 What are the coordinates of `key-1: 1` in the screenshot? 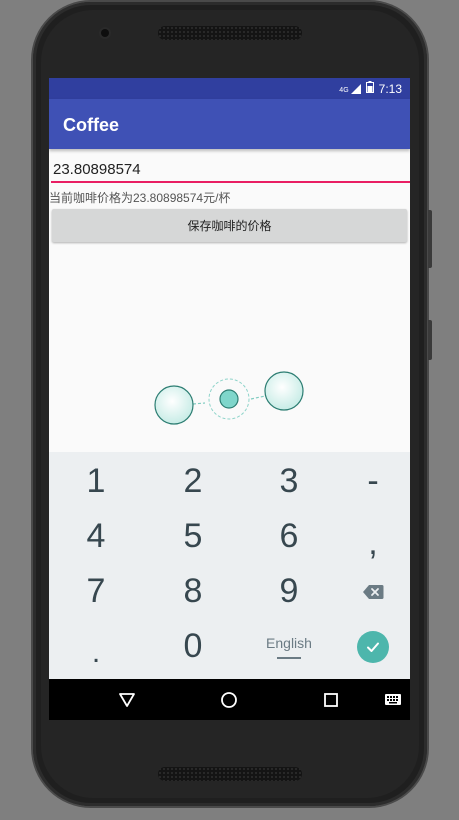 It's located at (96, 481).